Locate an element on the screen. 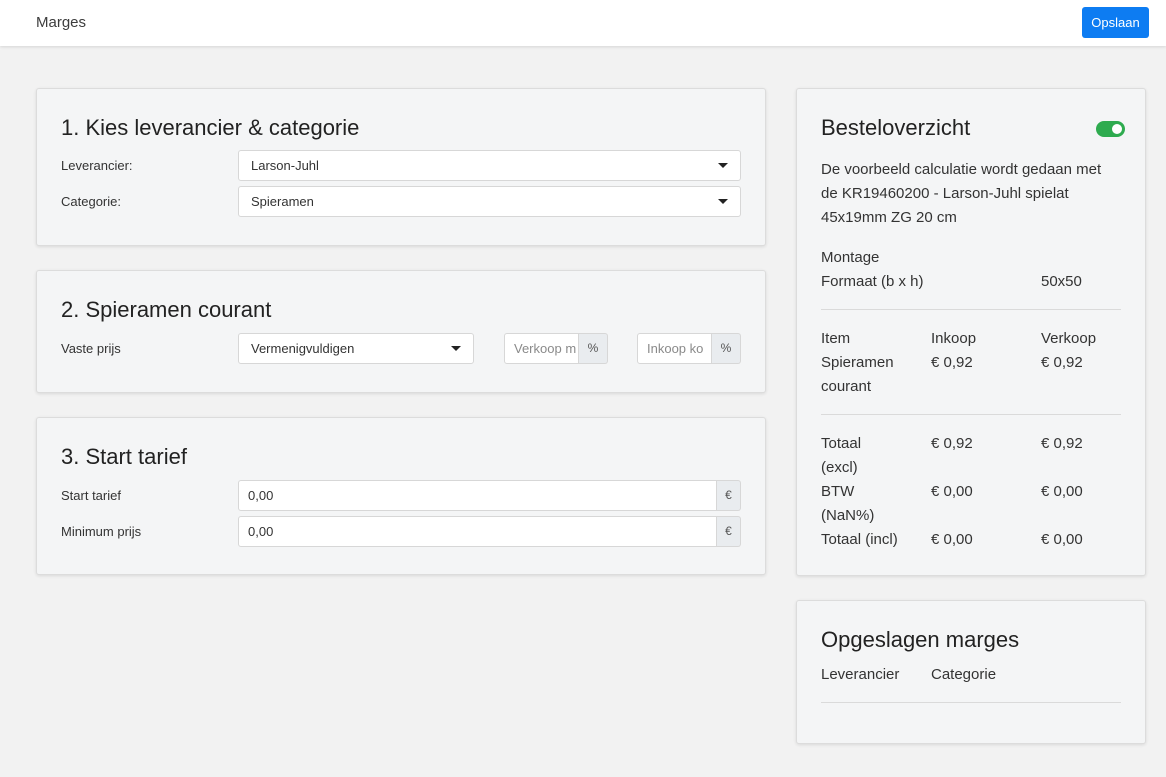  column-header-purchase: Inkoop is located at coordinates (954, 338).